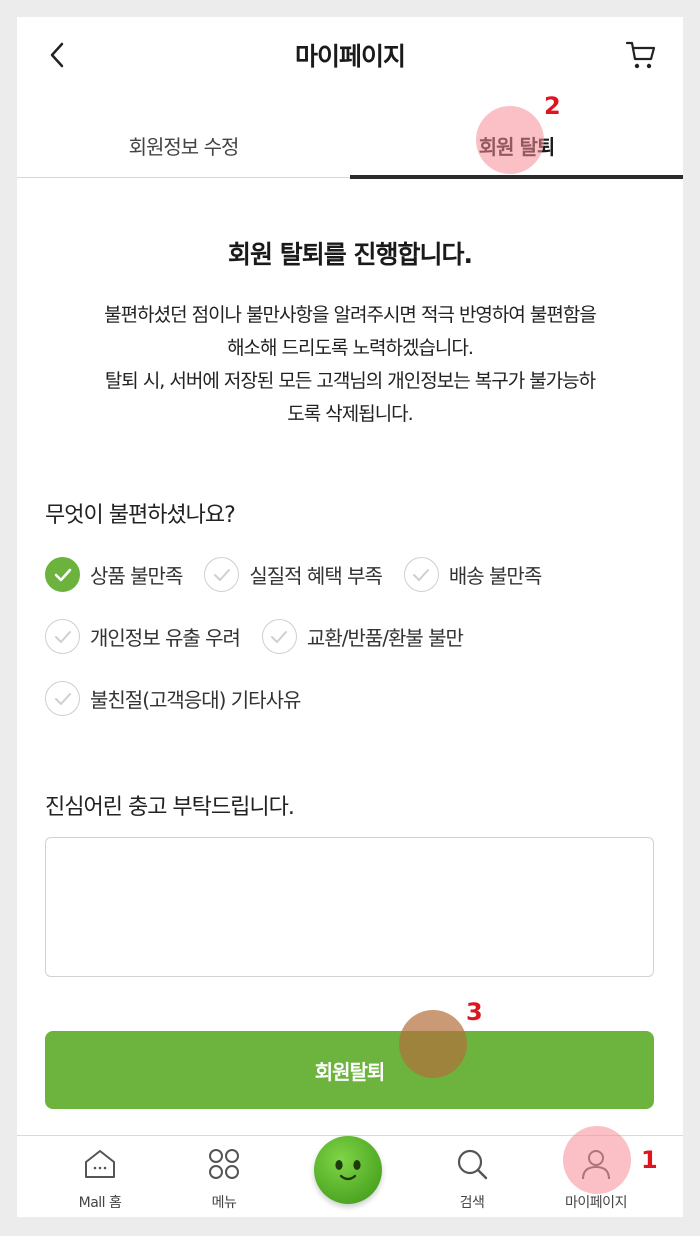 This screenshot has width=700, height=1236. Describe the element at coordinates (474, 1012) in the screenshot. I see `annotation-number: 3` at that location.